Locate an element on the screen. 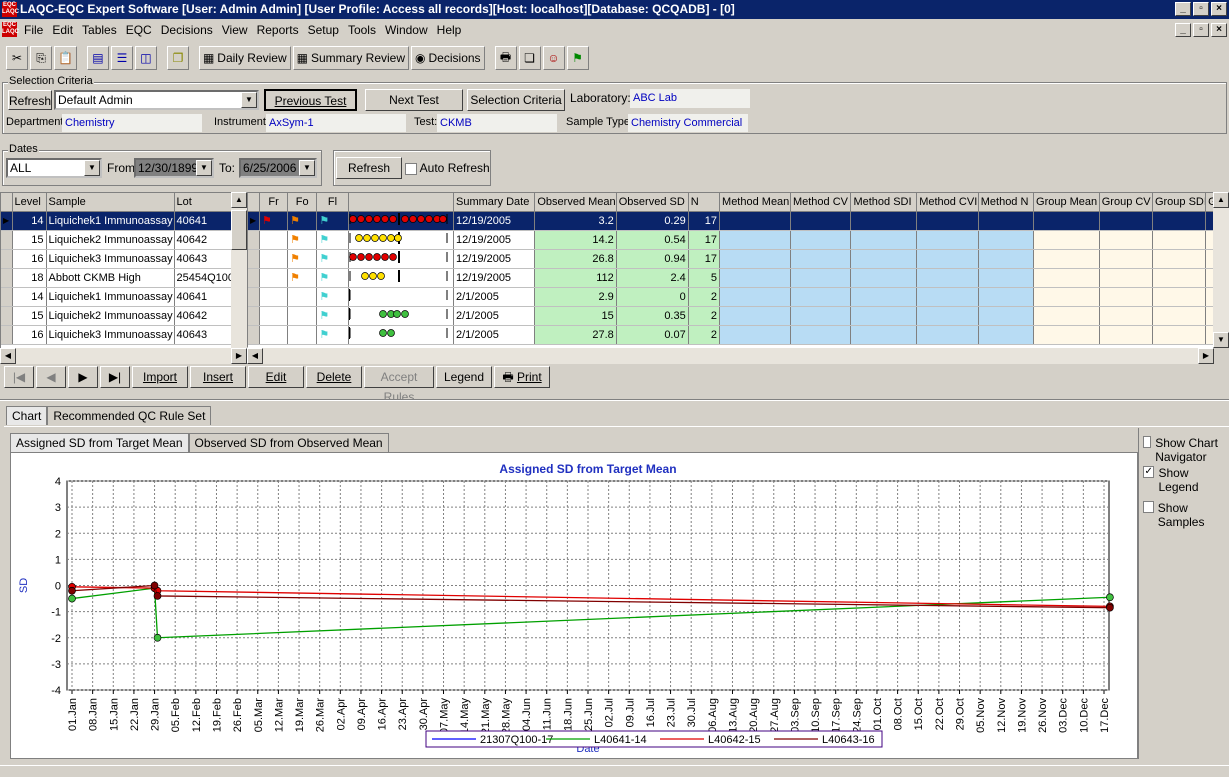  sample-cell: Liquichek2 Immunoassay P is located at coordinates (110, 240).